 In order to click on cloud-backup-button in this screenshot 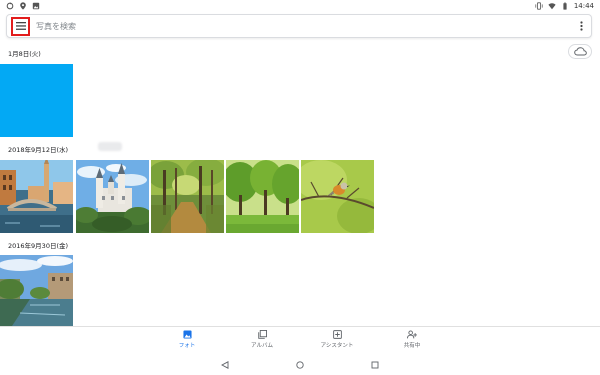, I will do `click(580, 51)`.